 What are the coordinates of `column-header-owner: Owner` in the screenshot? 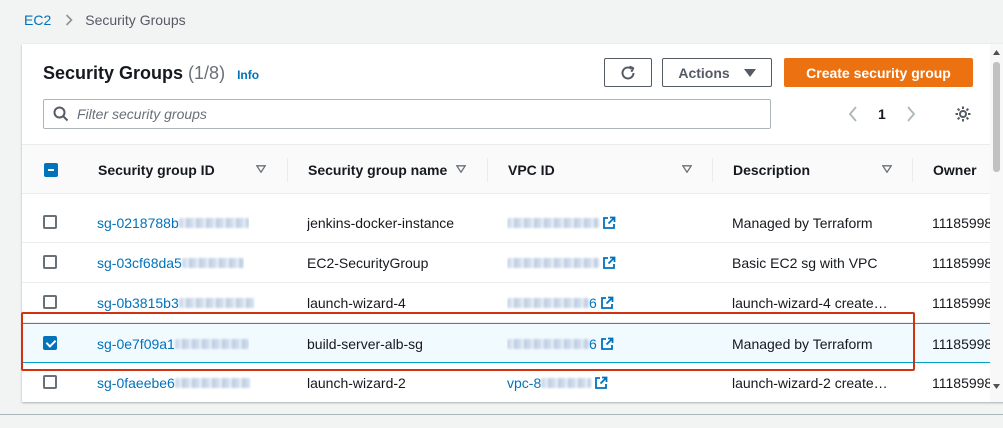 It's located at (955, 170).